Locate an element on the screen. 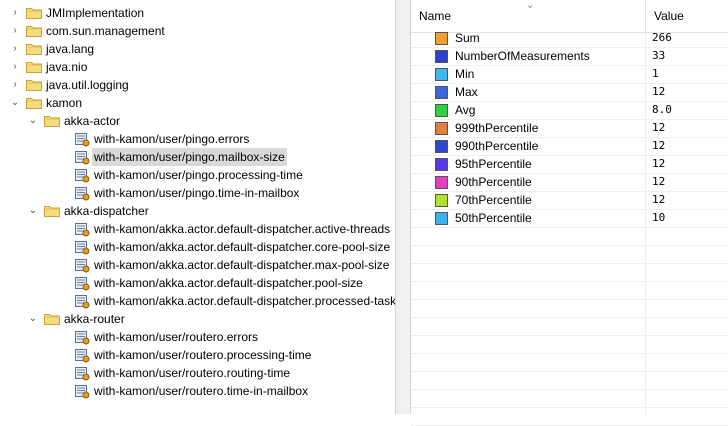 The height and width of the screenshot is (426, 728). tree-item-label: with-kamon/user/routero.errors is located at coordinates (176, 337).